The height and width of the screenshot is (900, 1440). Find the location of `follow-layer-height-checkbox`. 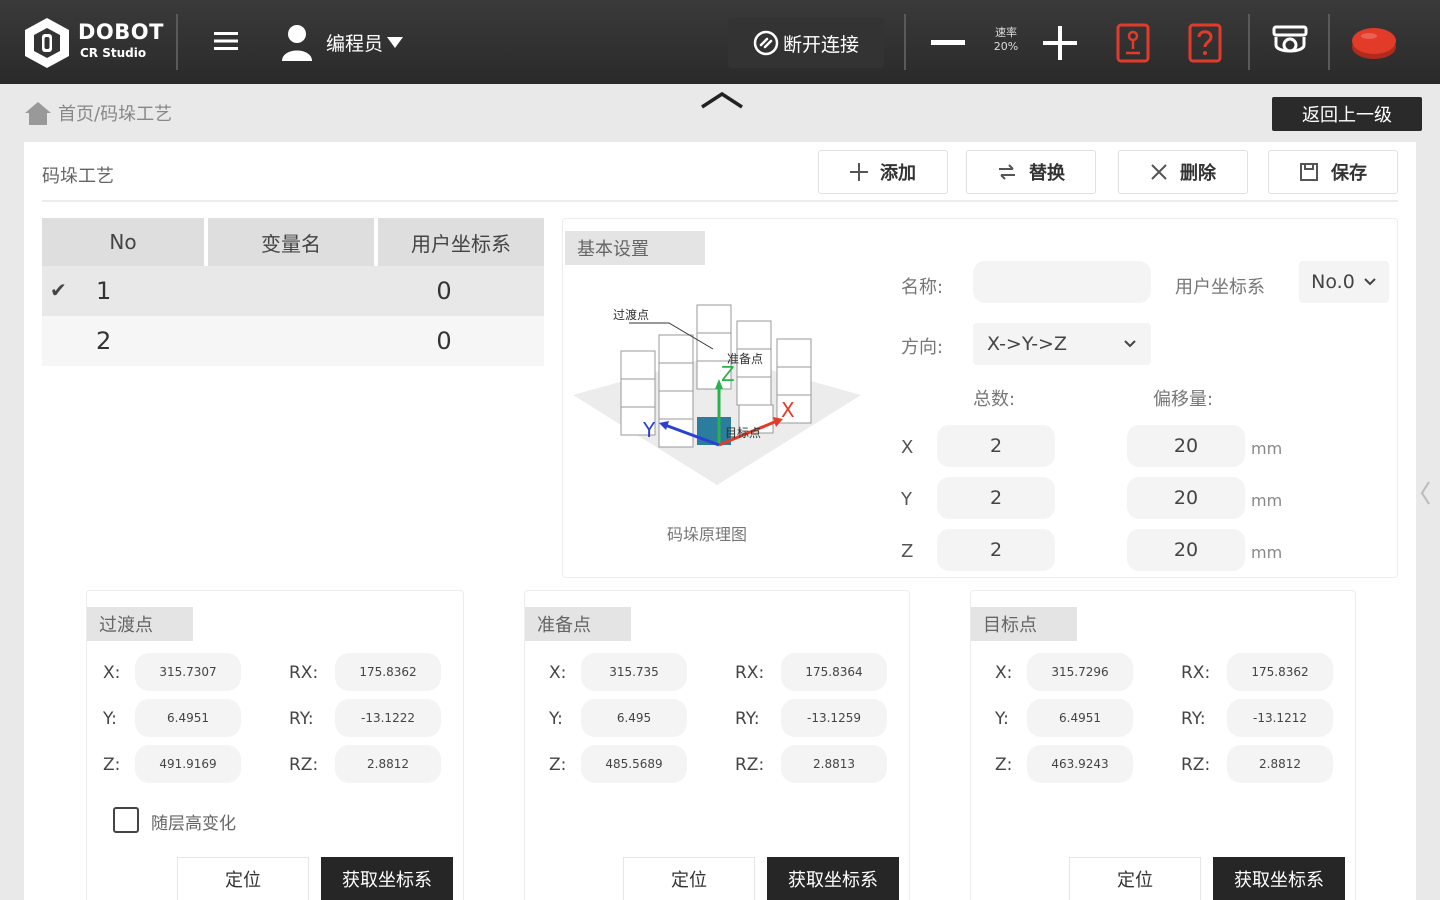

follow-layer-height-checkbox is located at coordinates (126, 820).